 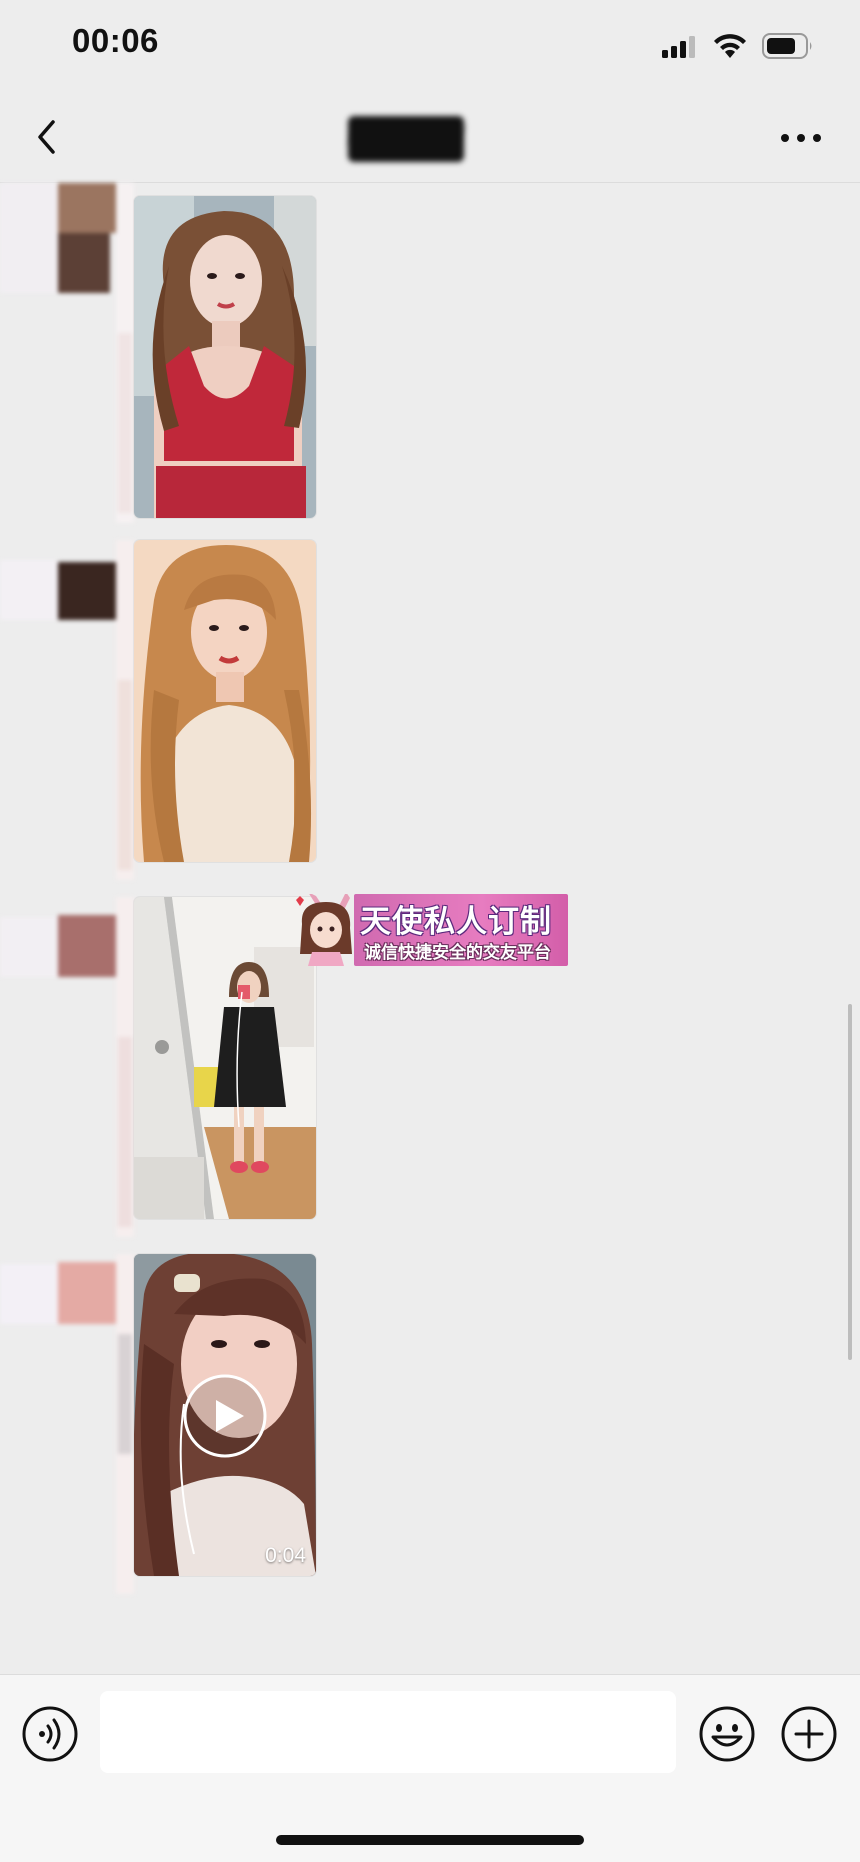 I want to click on scrollbar, so click(x=850, y=1182).